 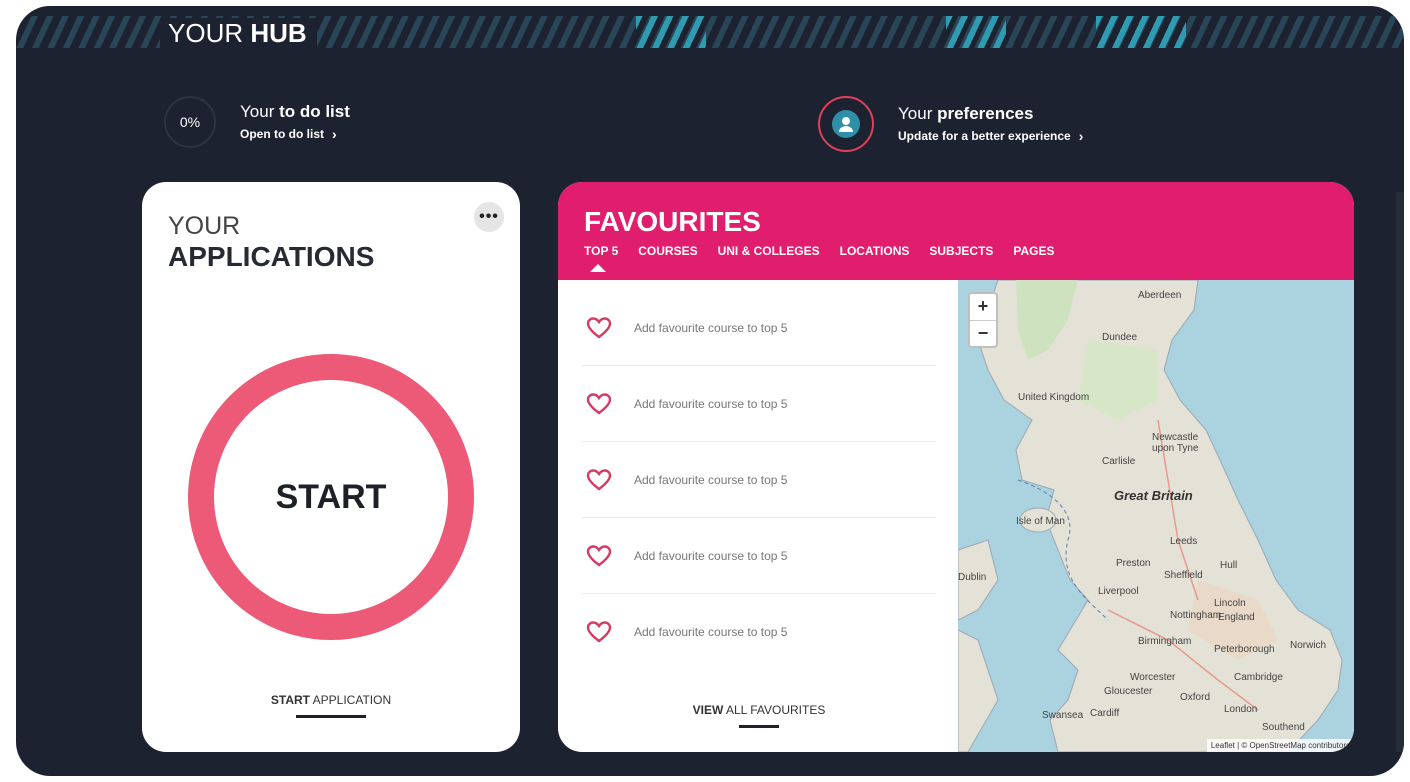 What do you see at coordinates (1175, 443) in the screenshot?
I see `map-label: Newcastle upon Tyne` at bounding box center [1175, 443].